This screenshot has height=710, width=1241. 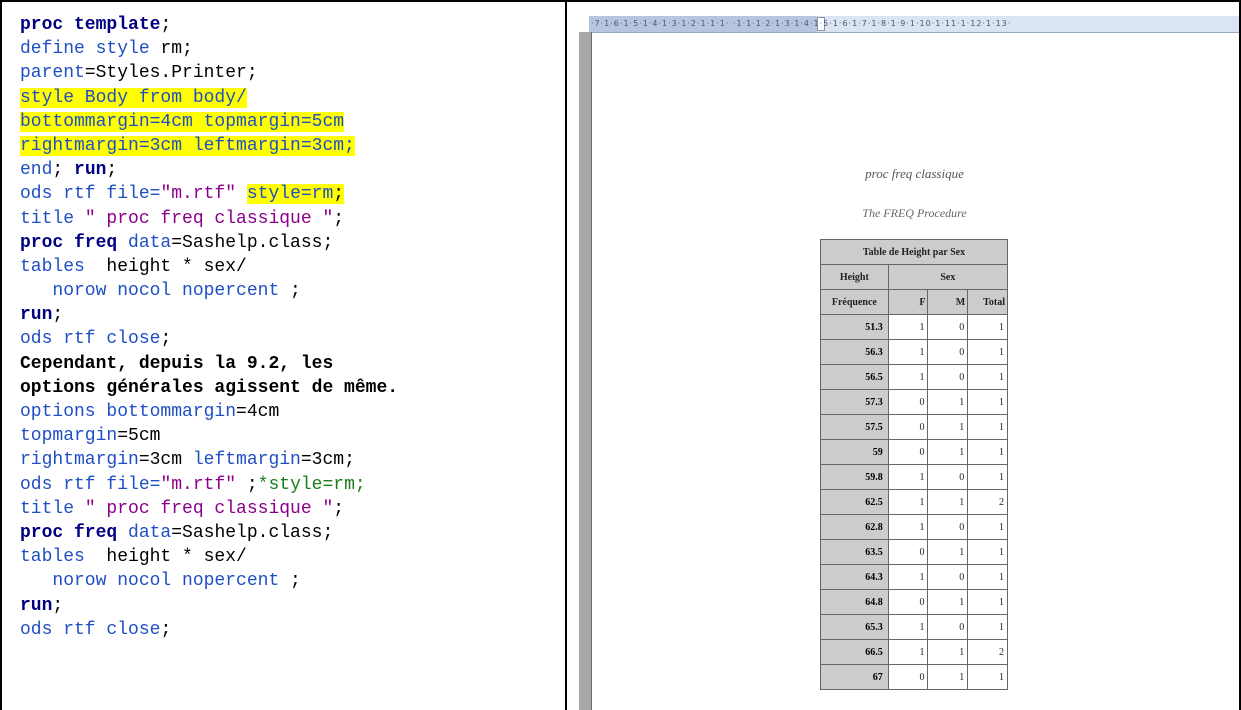 I want to click on table-row: 62.5 1 1 2, so click(x=914, y=502).